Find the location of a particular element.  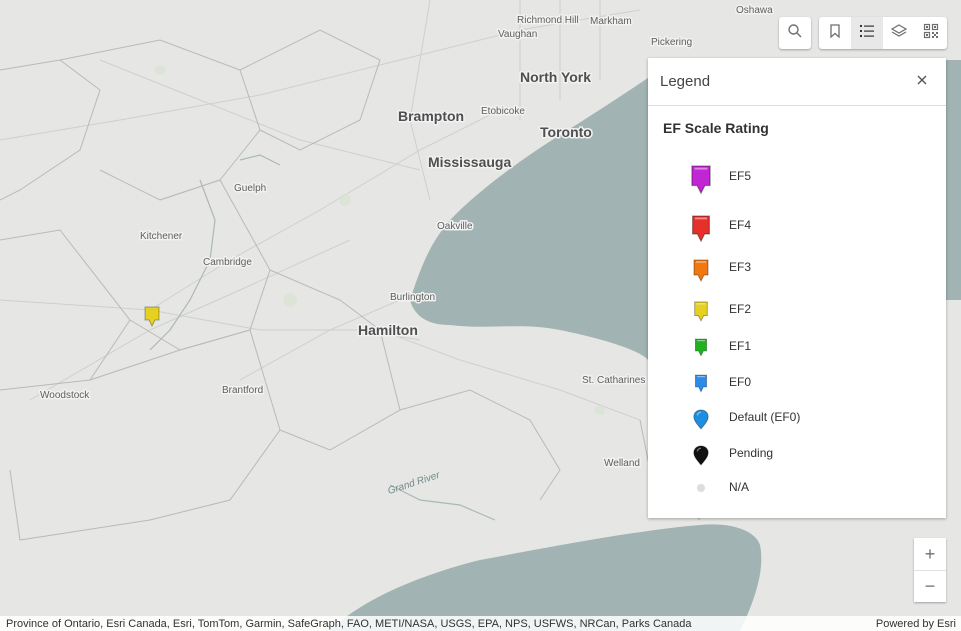

place-label: Etobicoke is located at coordinates (503, 111).